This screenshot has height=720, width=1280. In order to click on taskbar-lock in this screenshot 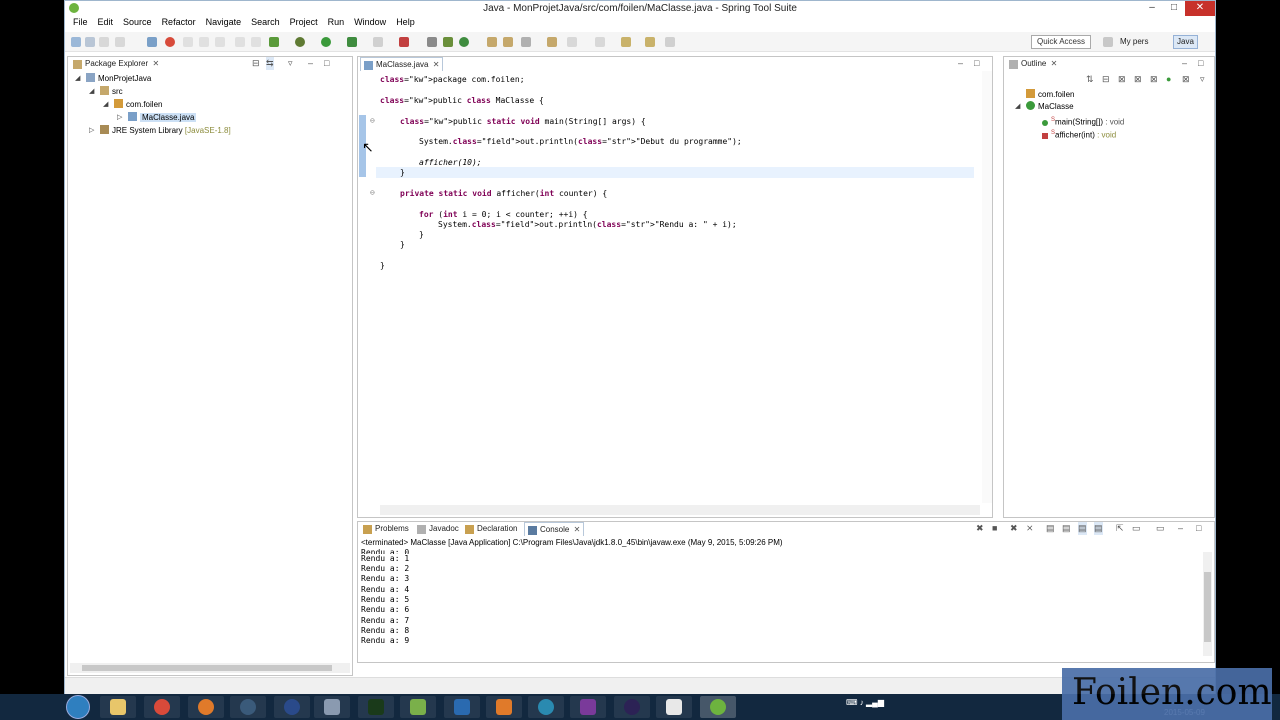, I will do `click(292, 707)`.